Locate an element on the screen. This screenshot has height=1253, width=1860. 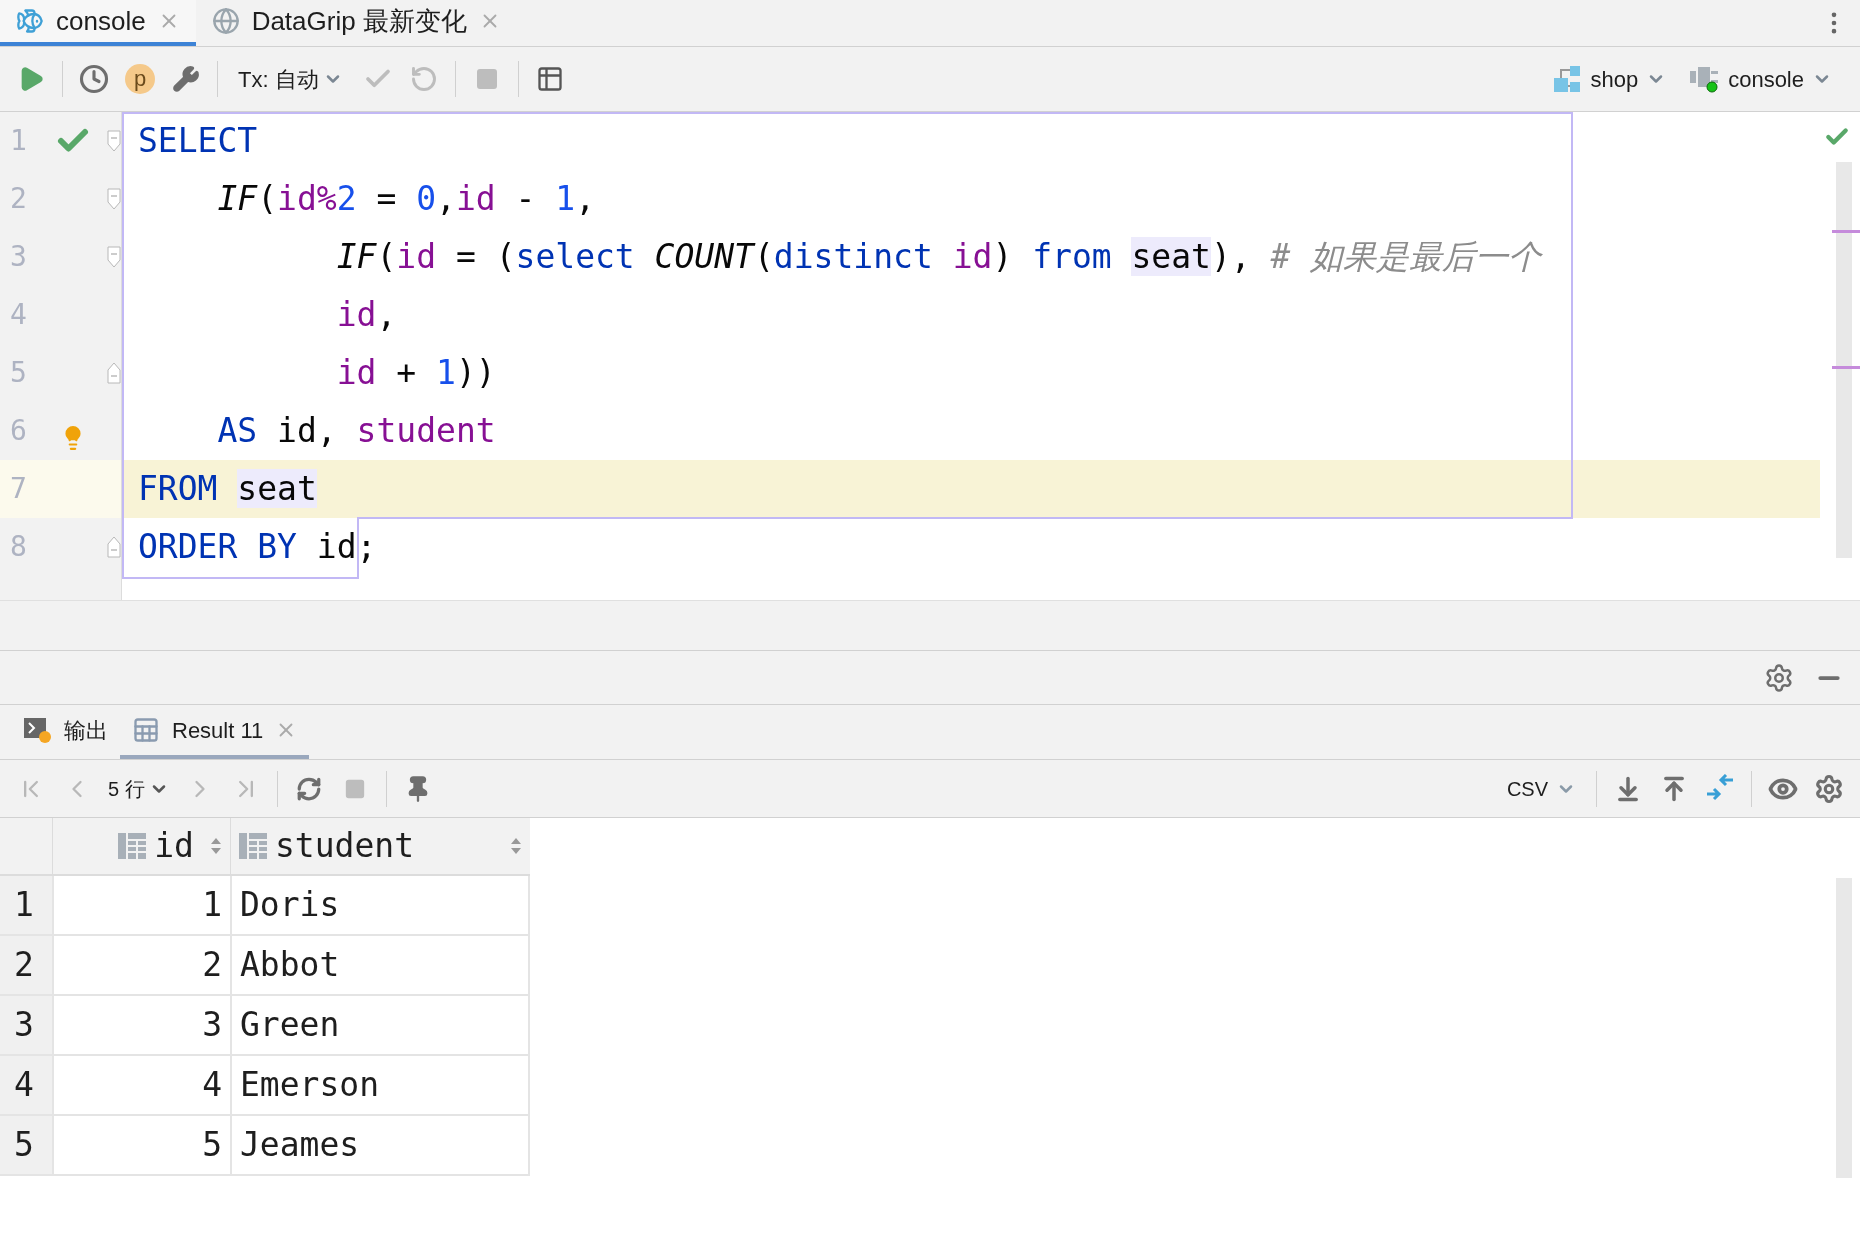
line-number: 4 is located at coordinates (18, 315).